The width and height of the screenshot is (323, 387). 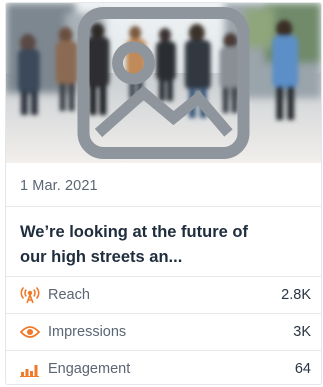 I want to click on metric-label: Engagement, so click(x=89, y=369).